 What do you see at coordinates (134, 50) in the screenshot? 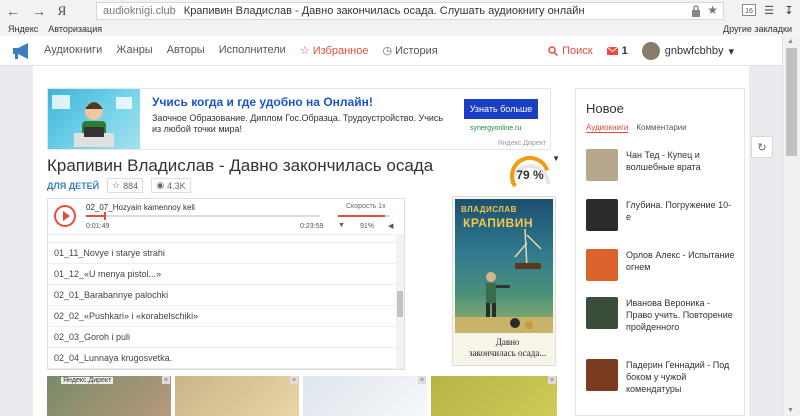
I see `menu-genres: Жанры` at bounding box center [134, 50].